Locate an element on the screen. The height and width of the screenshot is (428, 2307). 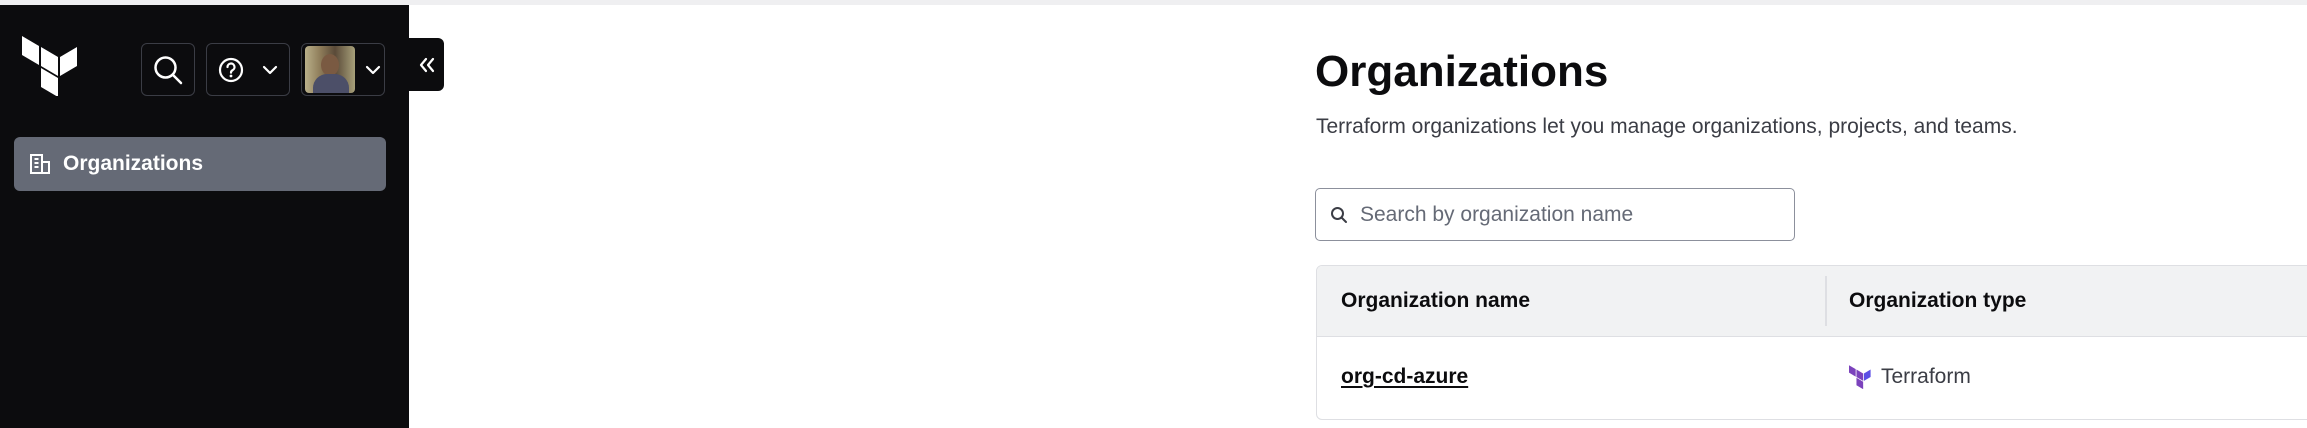
terraform-logo-icon is located at coordinates (1860, 377).